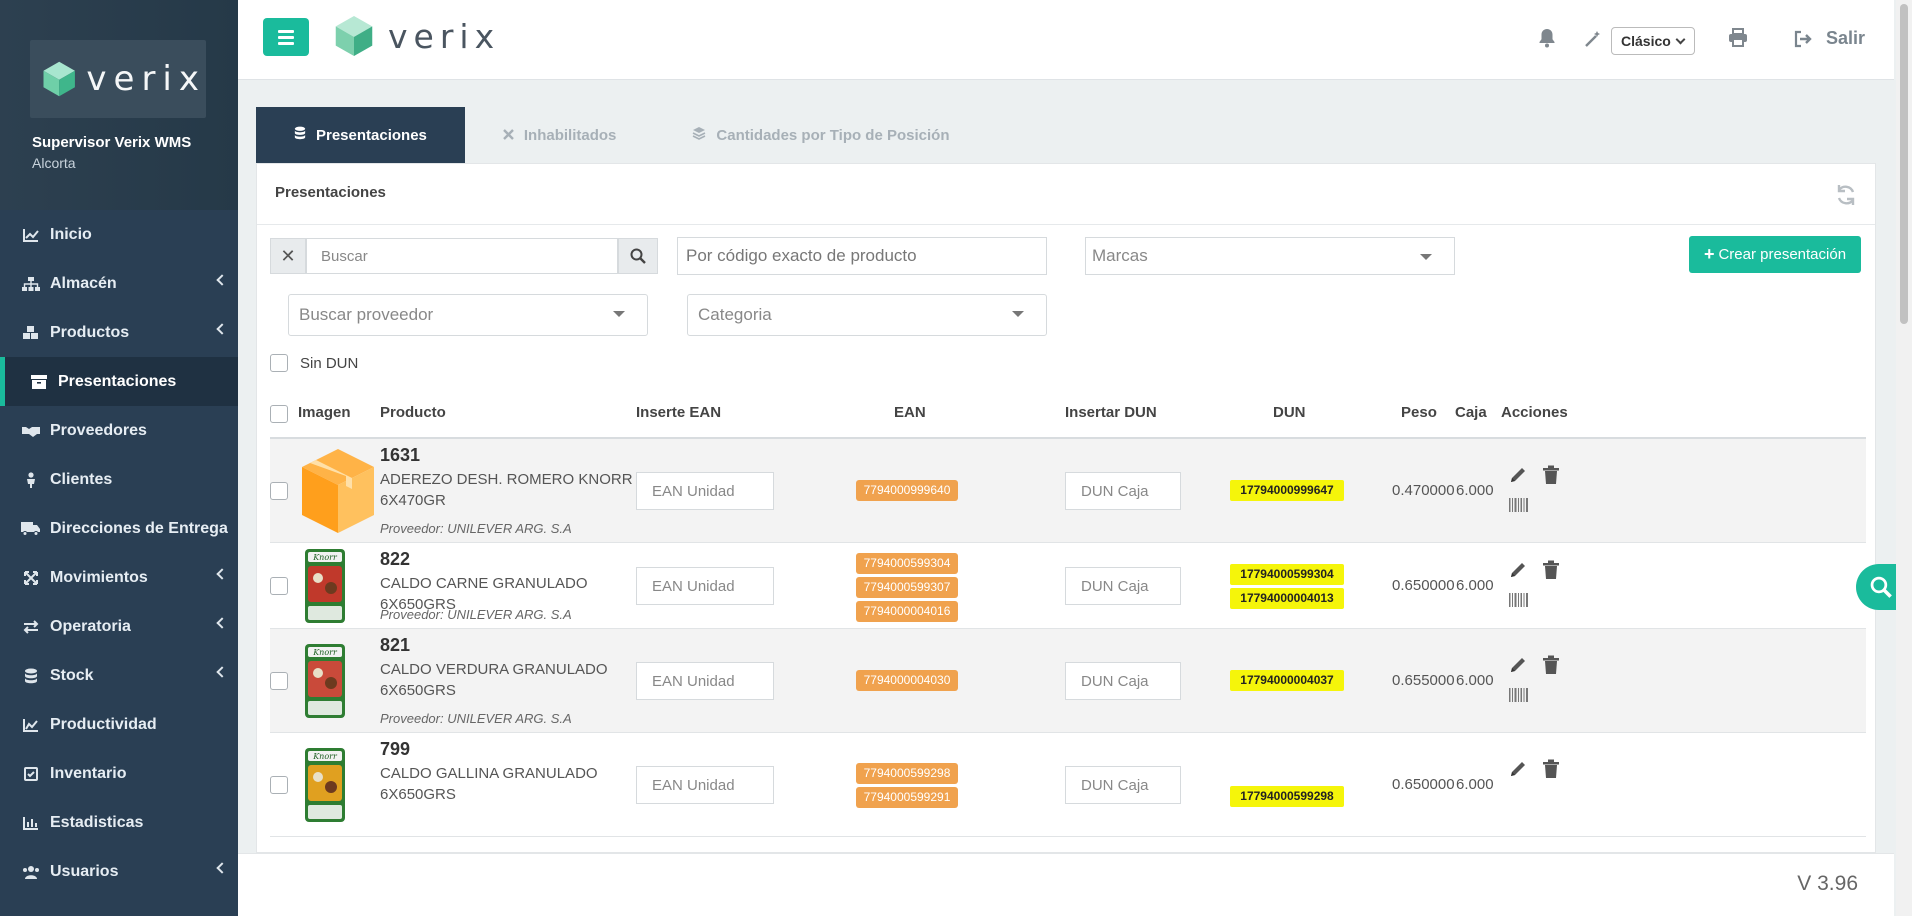 The image size is (1912, 916). I want to click on tab-inhabilitados: Inhabilitados, so click(560, 135).